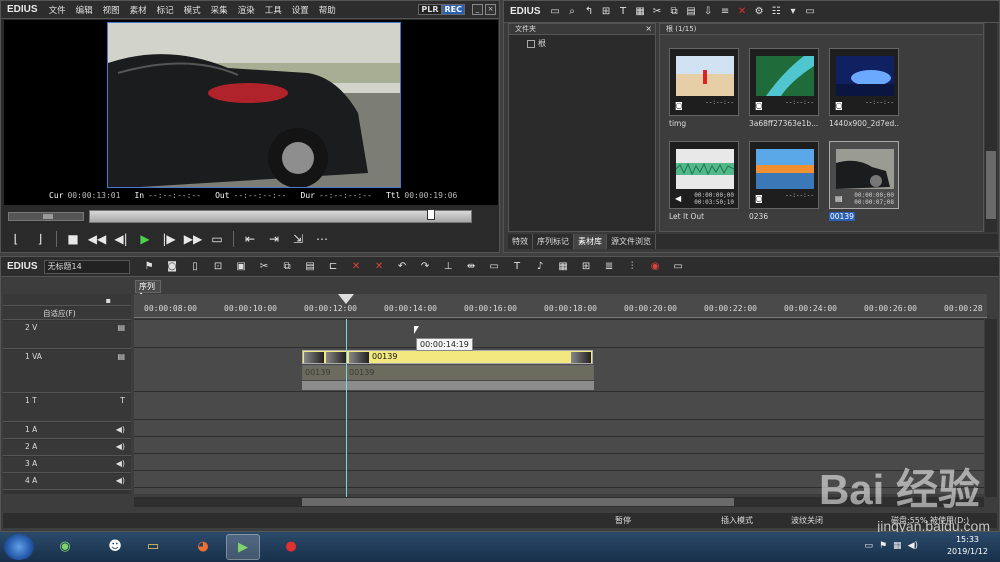 This screenshot has width=1000, height=562. What do you see at coordinates (287, 266) in the screenshot?
I see `copy-icon: ⧉` at bounding box center [287, 266].